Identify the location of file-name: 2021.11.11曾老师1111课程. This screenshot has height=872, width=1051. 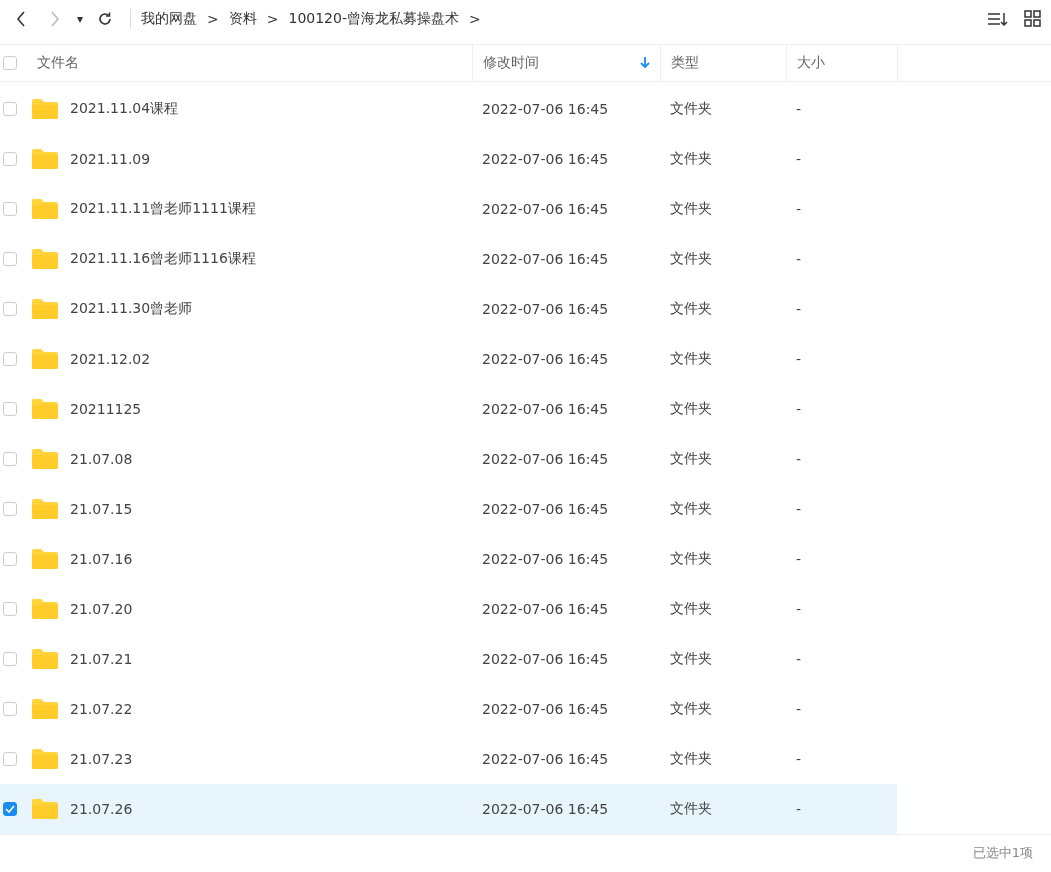
(163, 208).